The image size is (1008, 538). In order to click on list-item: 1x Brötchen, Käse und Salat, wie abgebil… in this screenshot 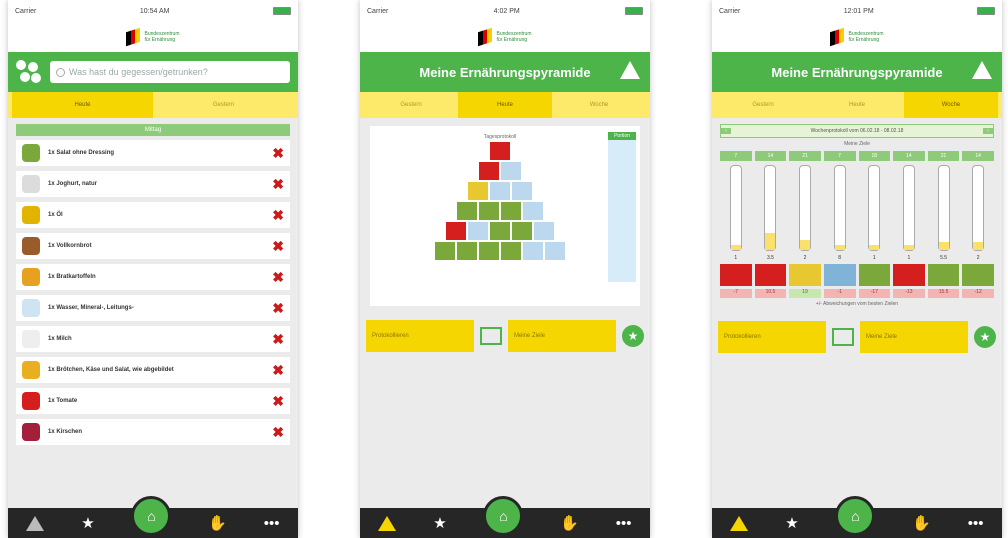, I will do `click(153, 370)`.